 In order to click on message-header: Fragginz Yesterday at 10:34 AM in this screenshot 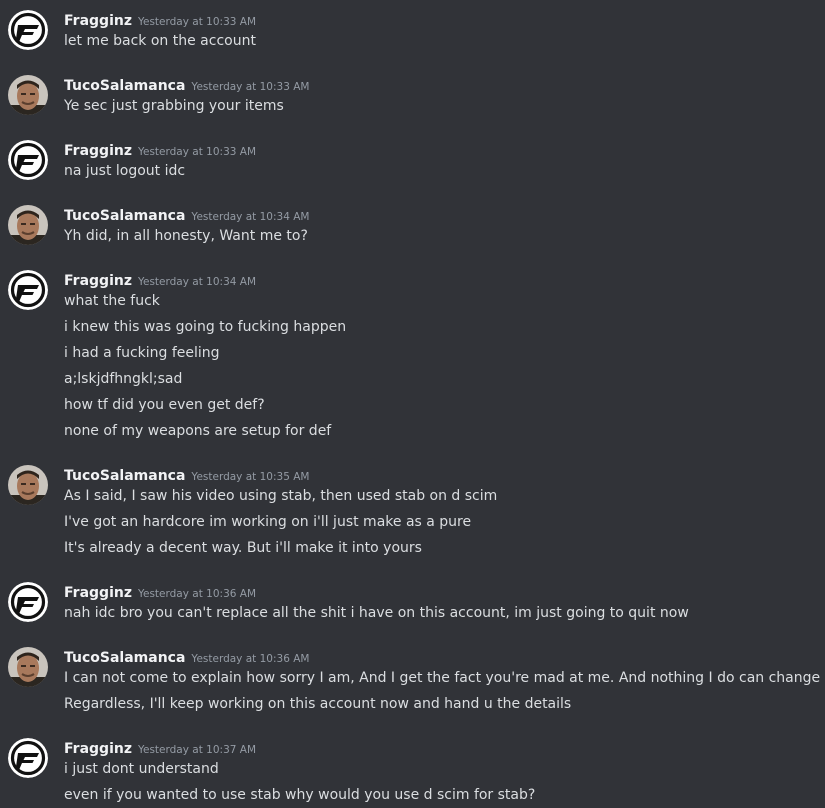, I will do `click(160, 280)`.